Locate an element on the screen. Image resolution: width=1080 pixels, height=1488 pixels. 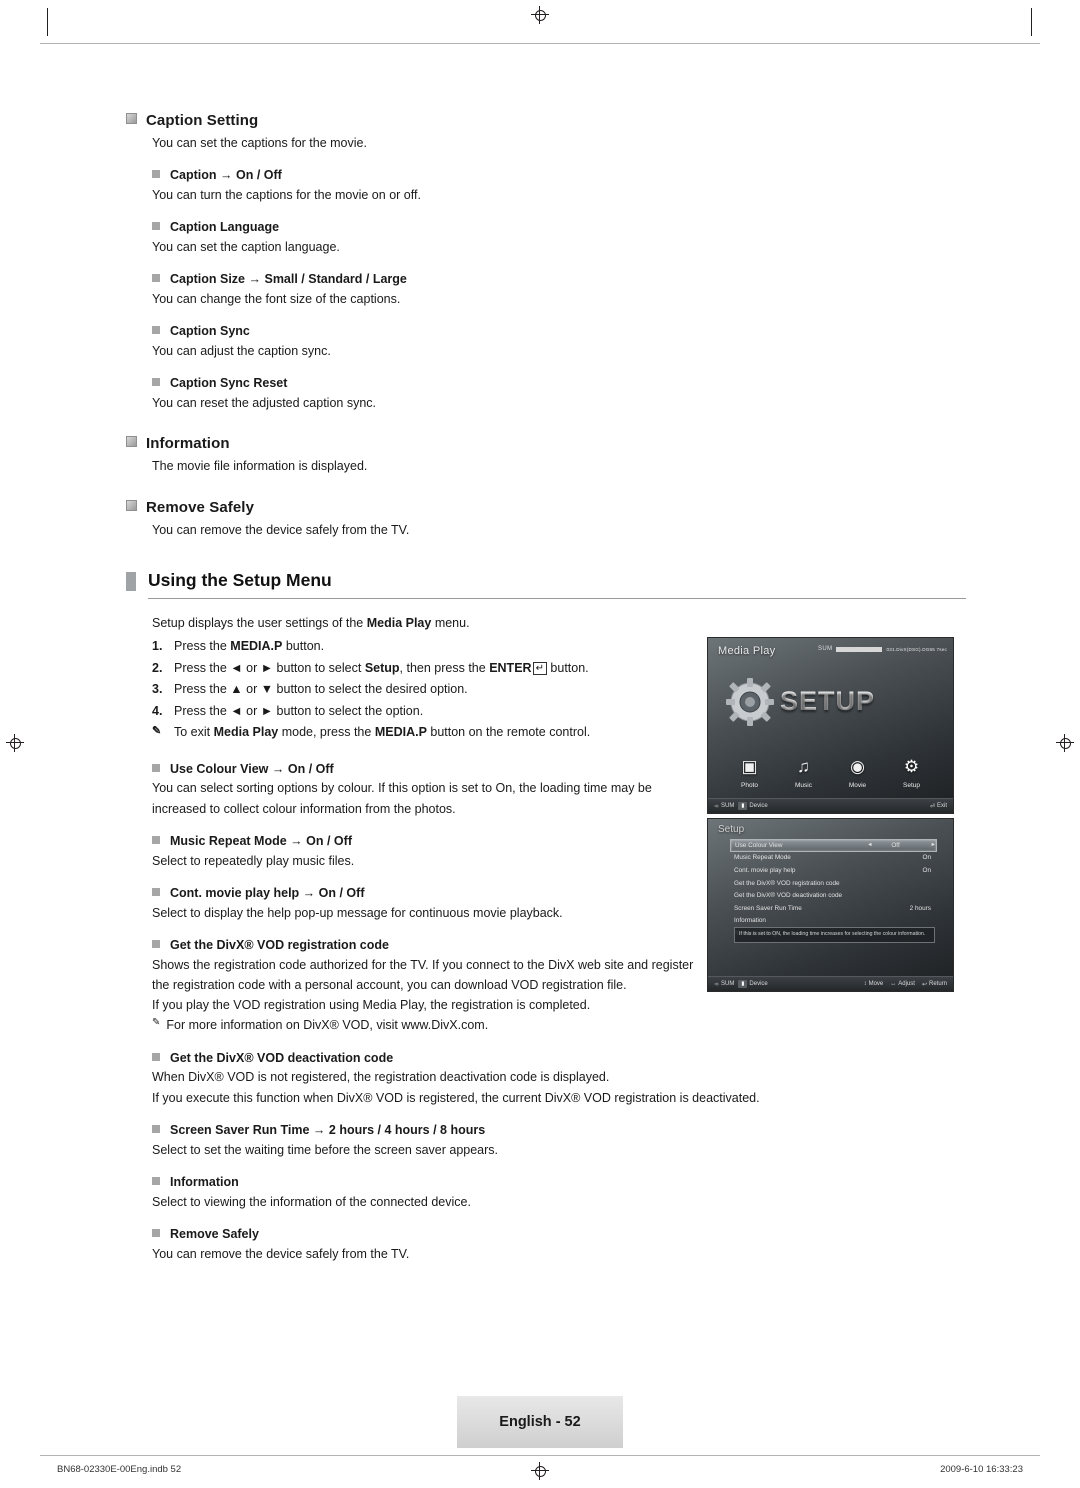
section-header-using-setup-menu: Using the Setup Menu is located at coordinates (546, 584).